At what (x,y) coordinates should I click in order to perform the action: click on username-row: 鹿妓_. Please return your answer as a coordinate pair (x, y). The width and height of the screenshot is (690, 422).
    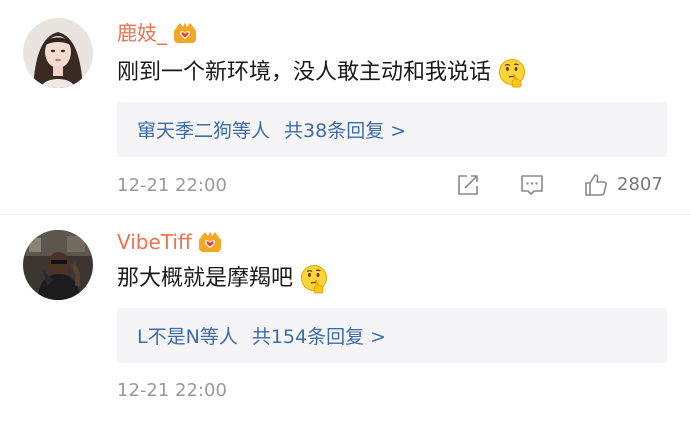
    Looking at the image, I should click on (157, 33).